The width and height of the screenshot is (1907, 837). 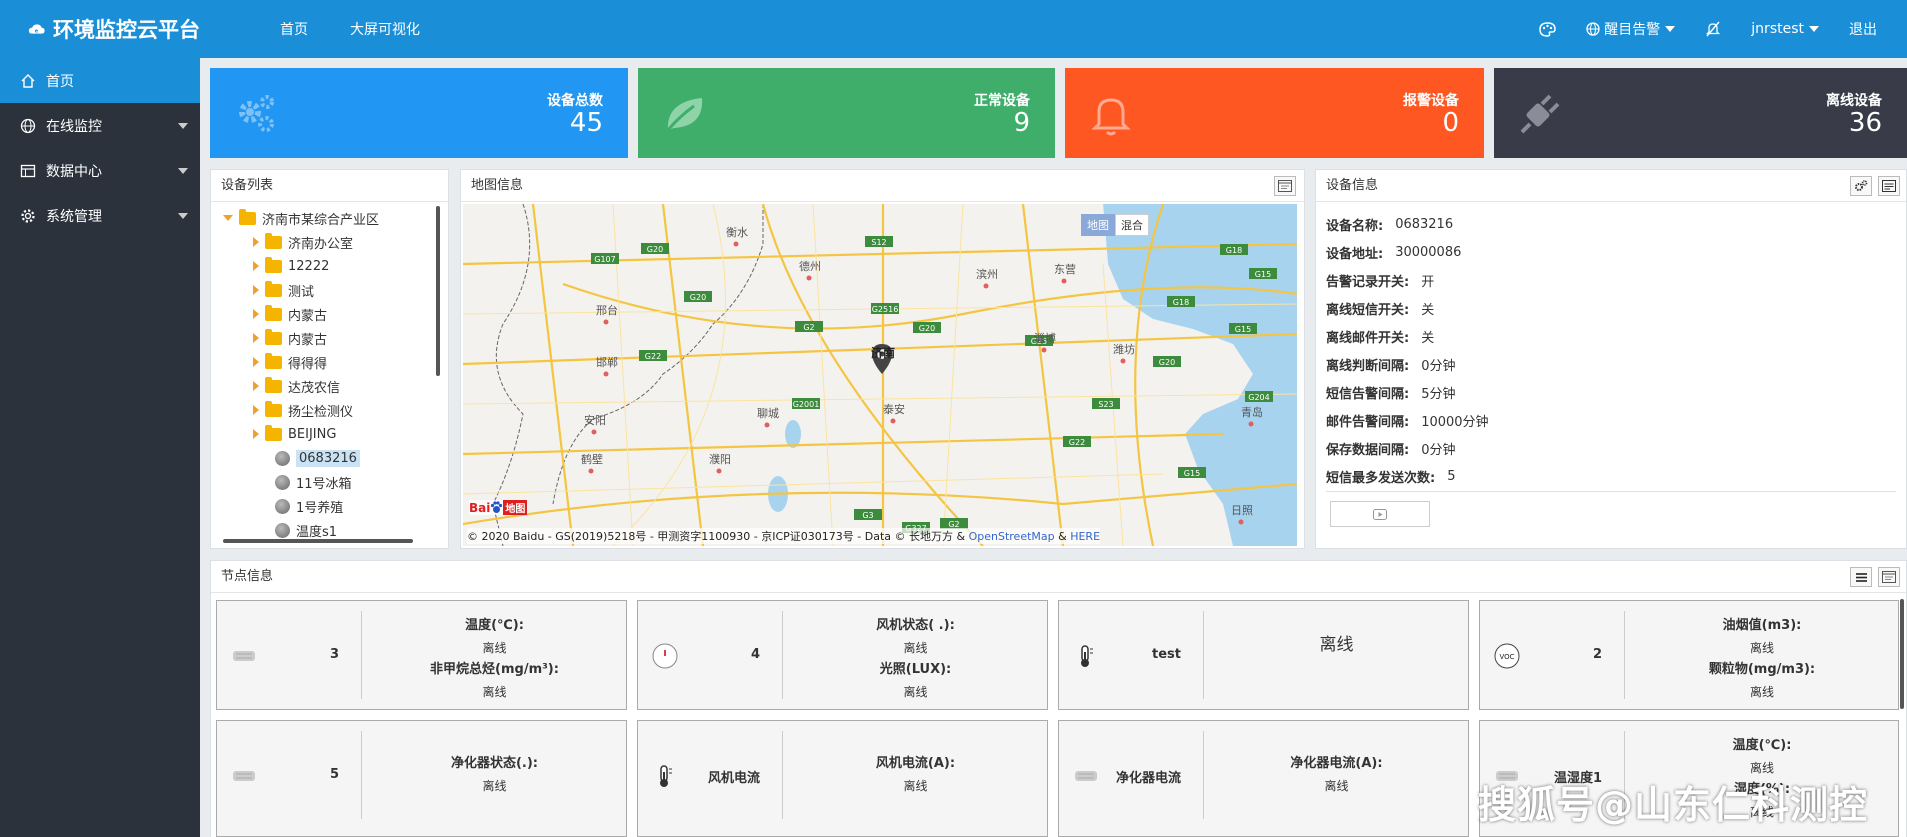 I want to click on map-tab-map: 地图, so click(x=1098, y=225).